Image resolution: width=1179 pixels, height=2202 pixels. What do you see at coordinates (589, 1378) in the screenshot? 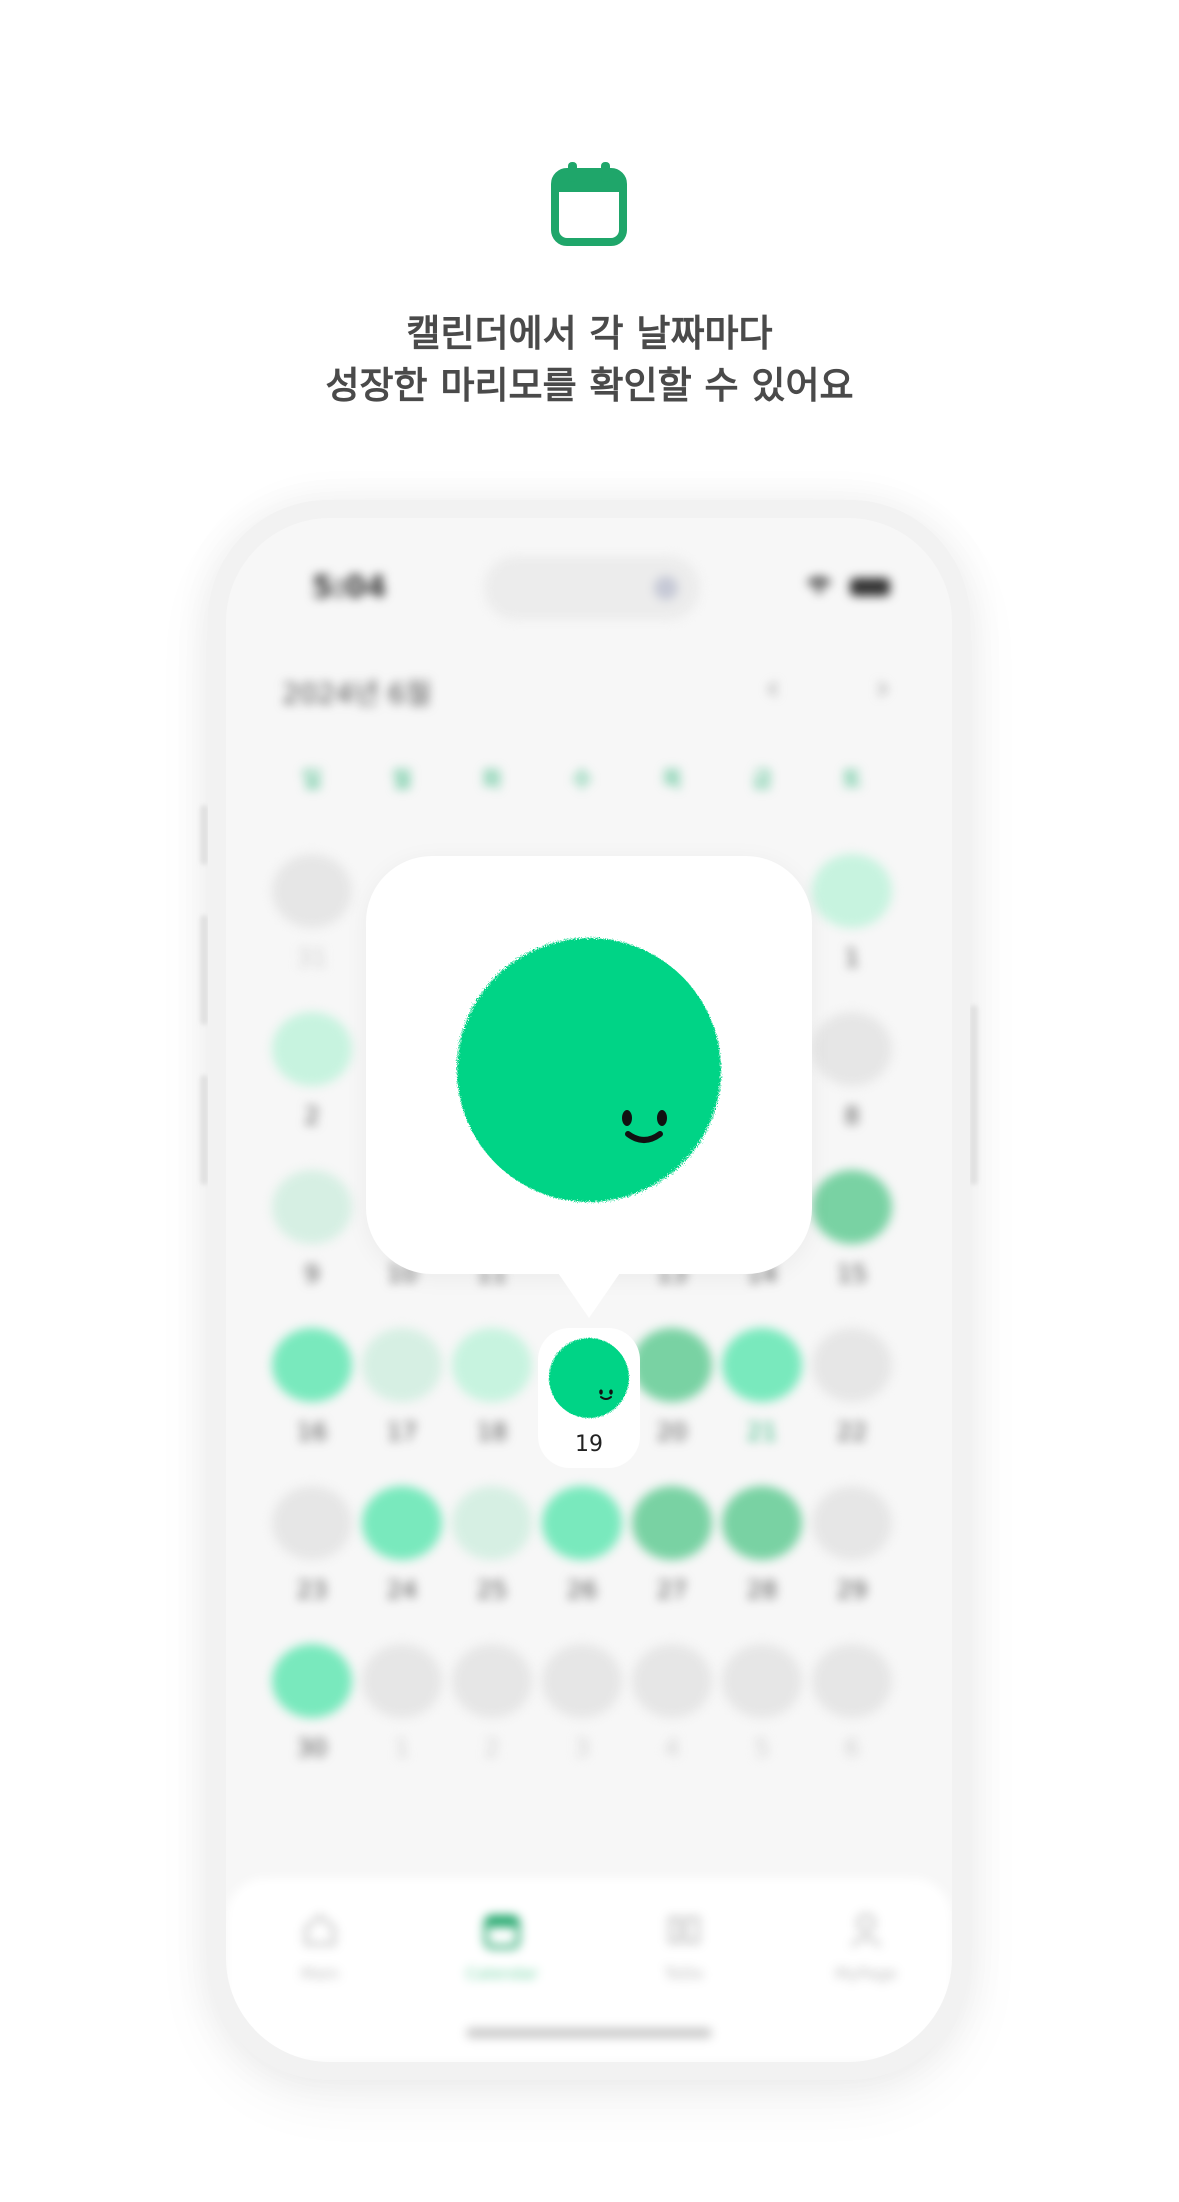
I see `marimo-small-icon` at bounding box center [589, 1378].